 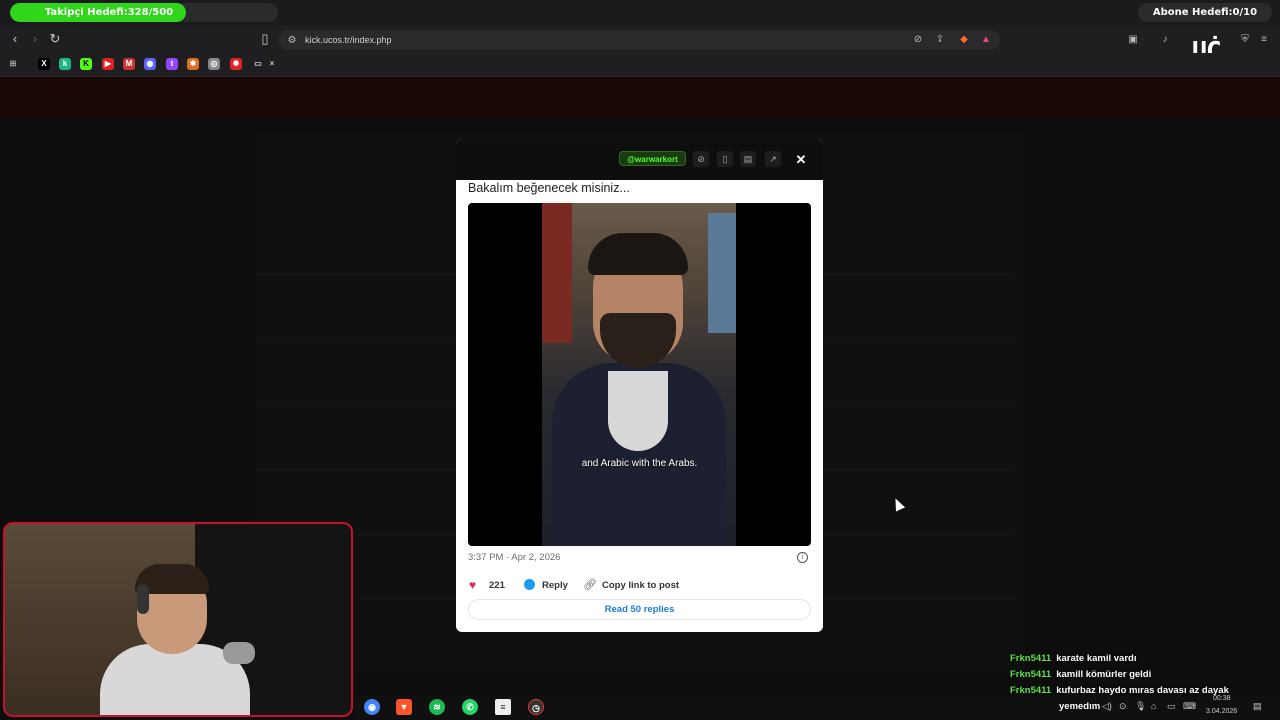 What do you see at coordinates (86, 64) in the screenshot?
I see `kick-icon: K` at bounding box center [86, 64].